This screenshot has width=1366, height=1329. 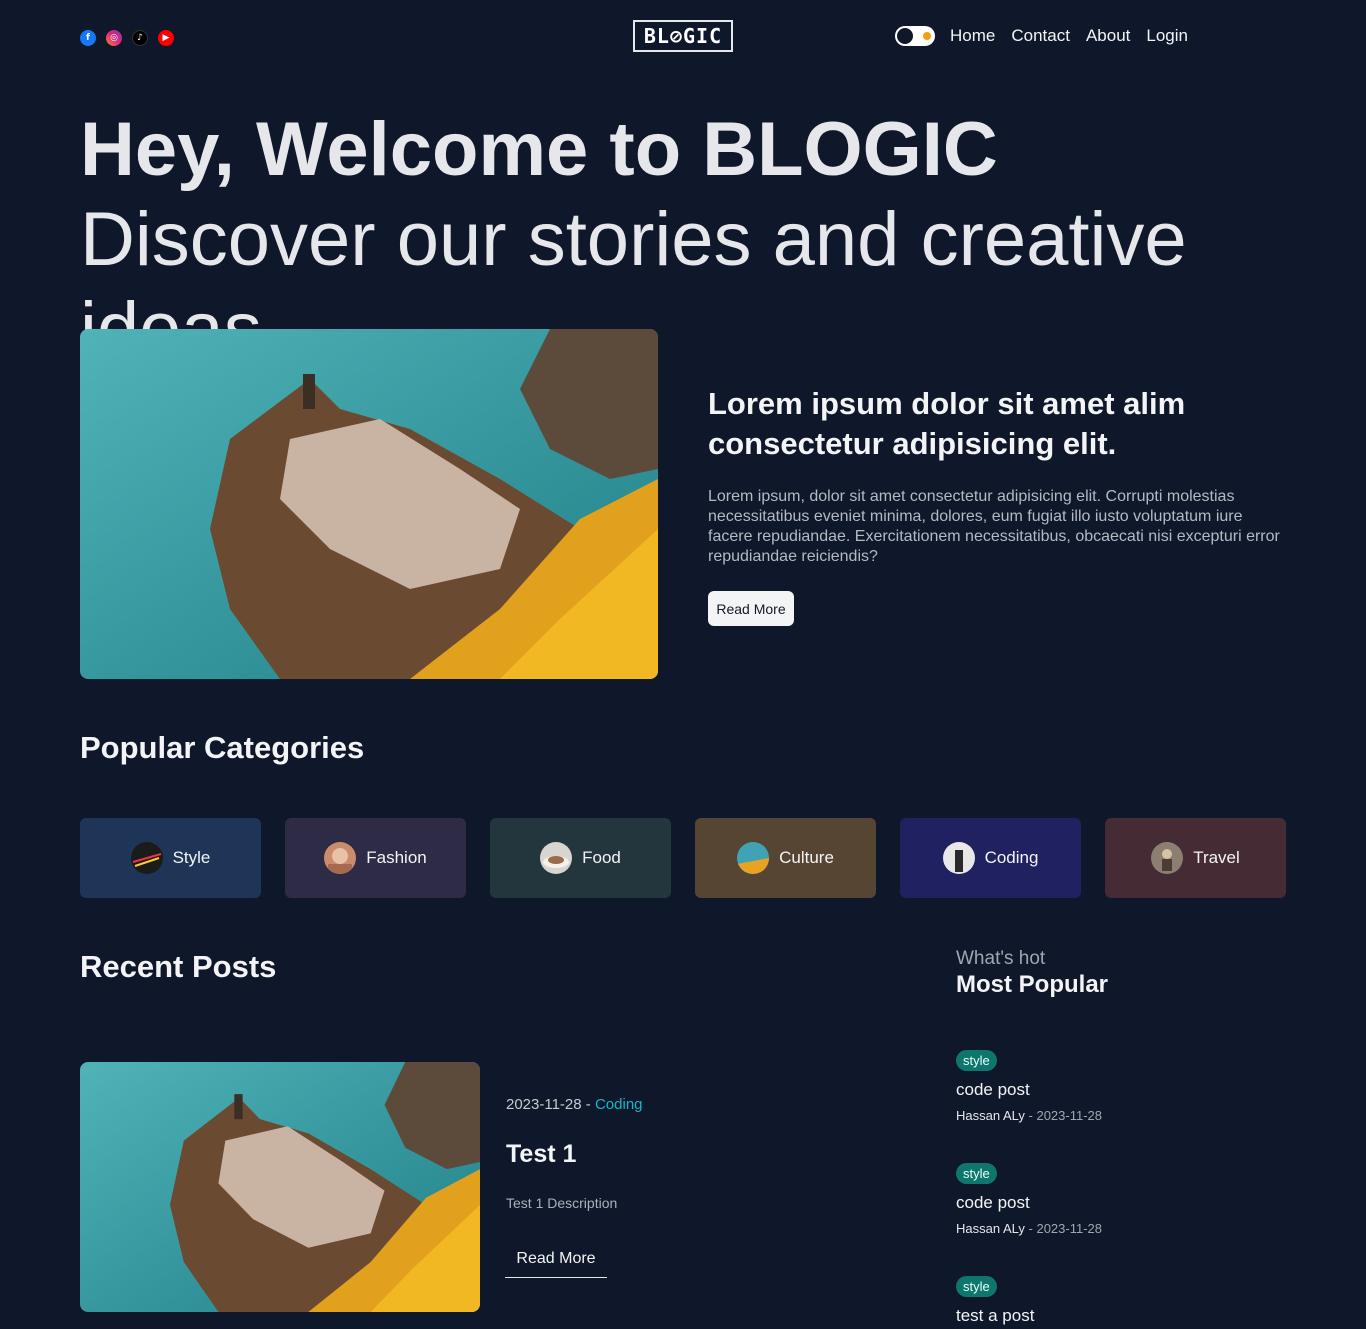 What do you see at coordinates (556, 1259) in the screenshot?
I see `recent-post-read-more-button: Read More` at bounding box center [556, 1259].